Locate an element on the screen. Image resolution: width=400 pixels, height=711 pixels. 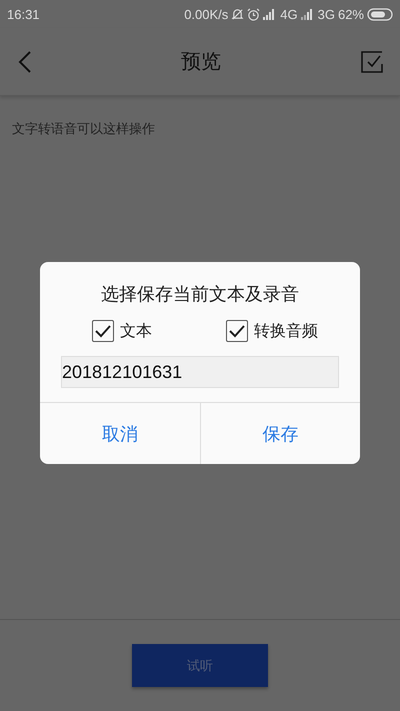
network-type: 3G is located at coordinates (326, 14).